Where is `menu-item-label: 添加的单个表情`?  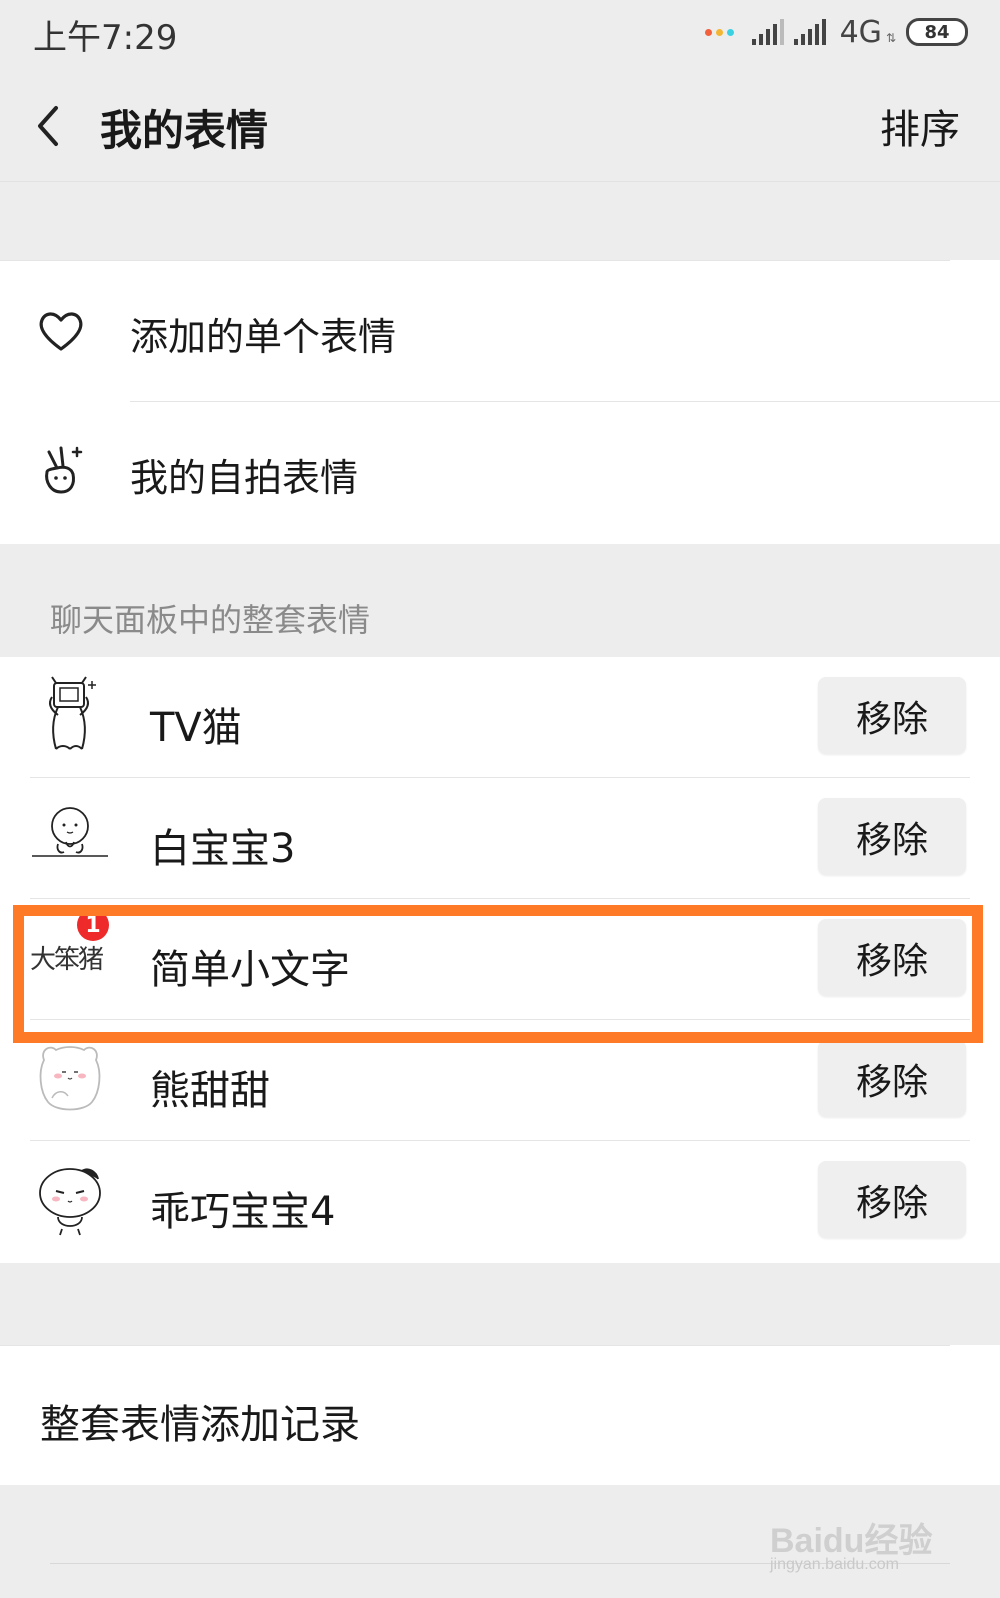
menu-item-label: 添加的单个表情 is located at coordinates (263, 337).